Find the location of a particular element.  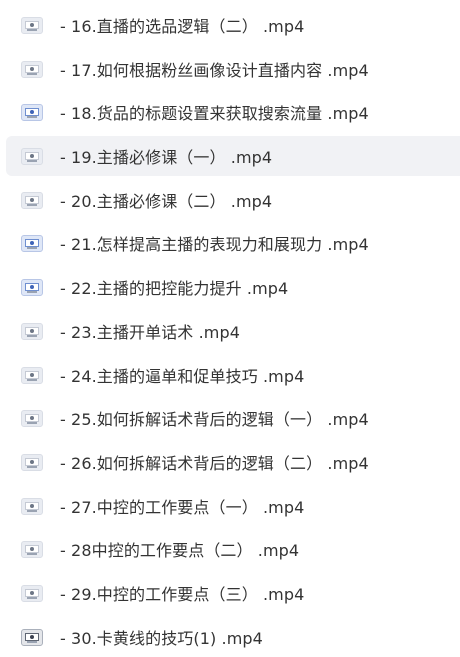

file-row: - 24.主播的逼单和促单技巧 .mp4 is located at coordinates (233, 375).